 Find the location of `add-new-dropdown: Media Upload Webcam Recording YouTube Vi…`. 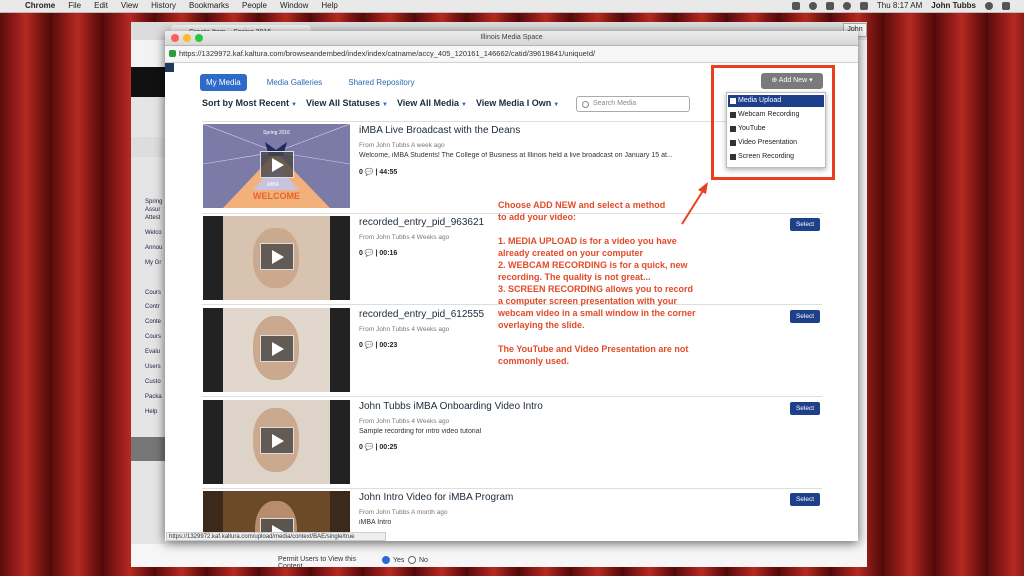

add-new-dropdown: Media Upload Webcam Recording YouTube Vi… is located at coordinates (776, 130).